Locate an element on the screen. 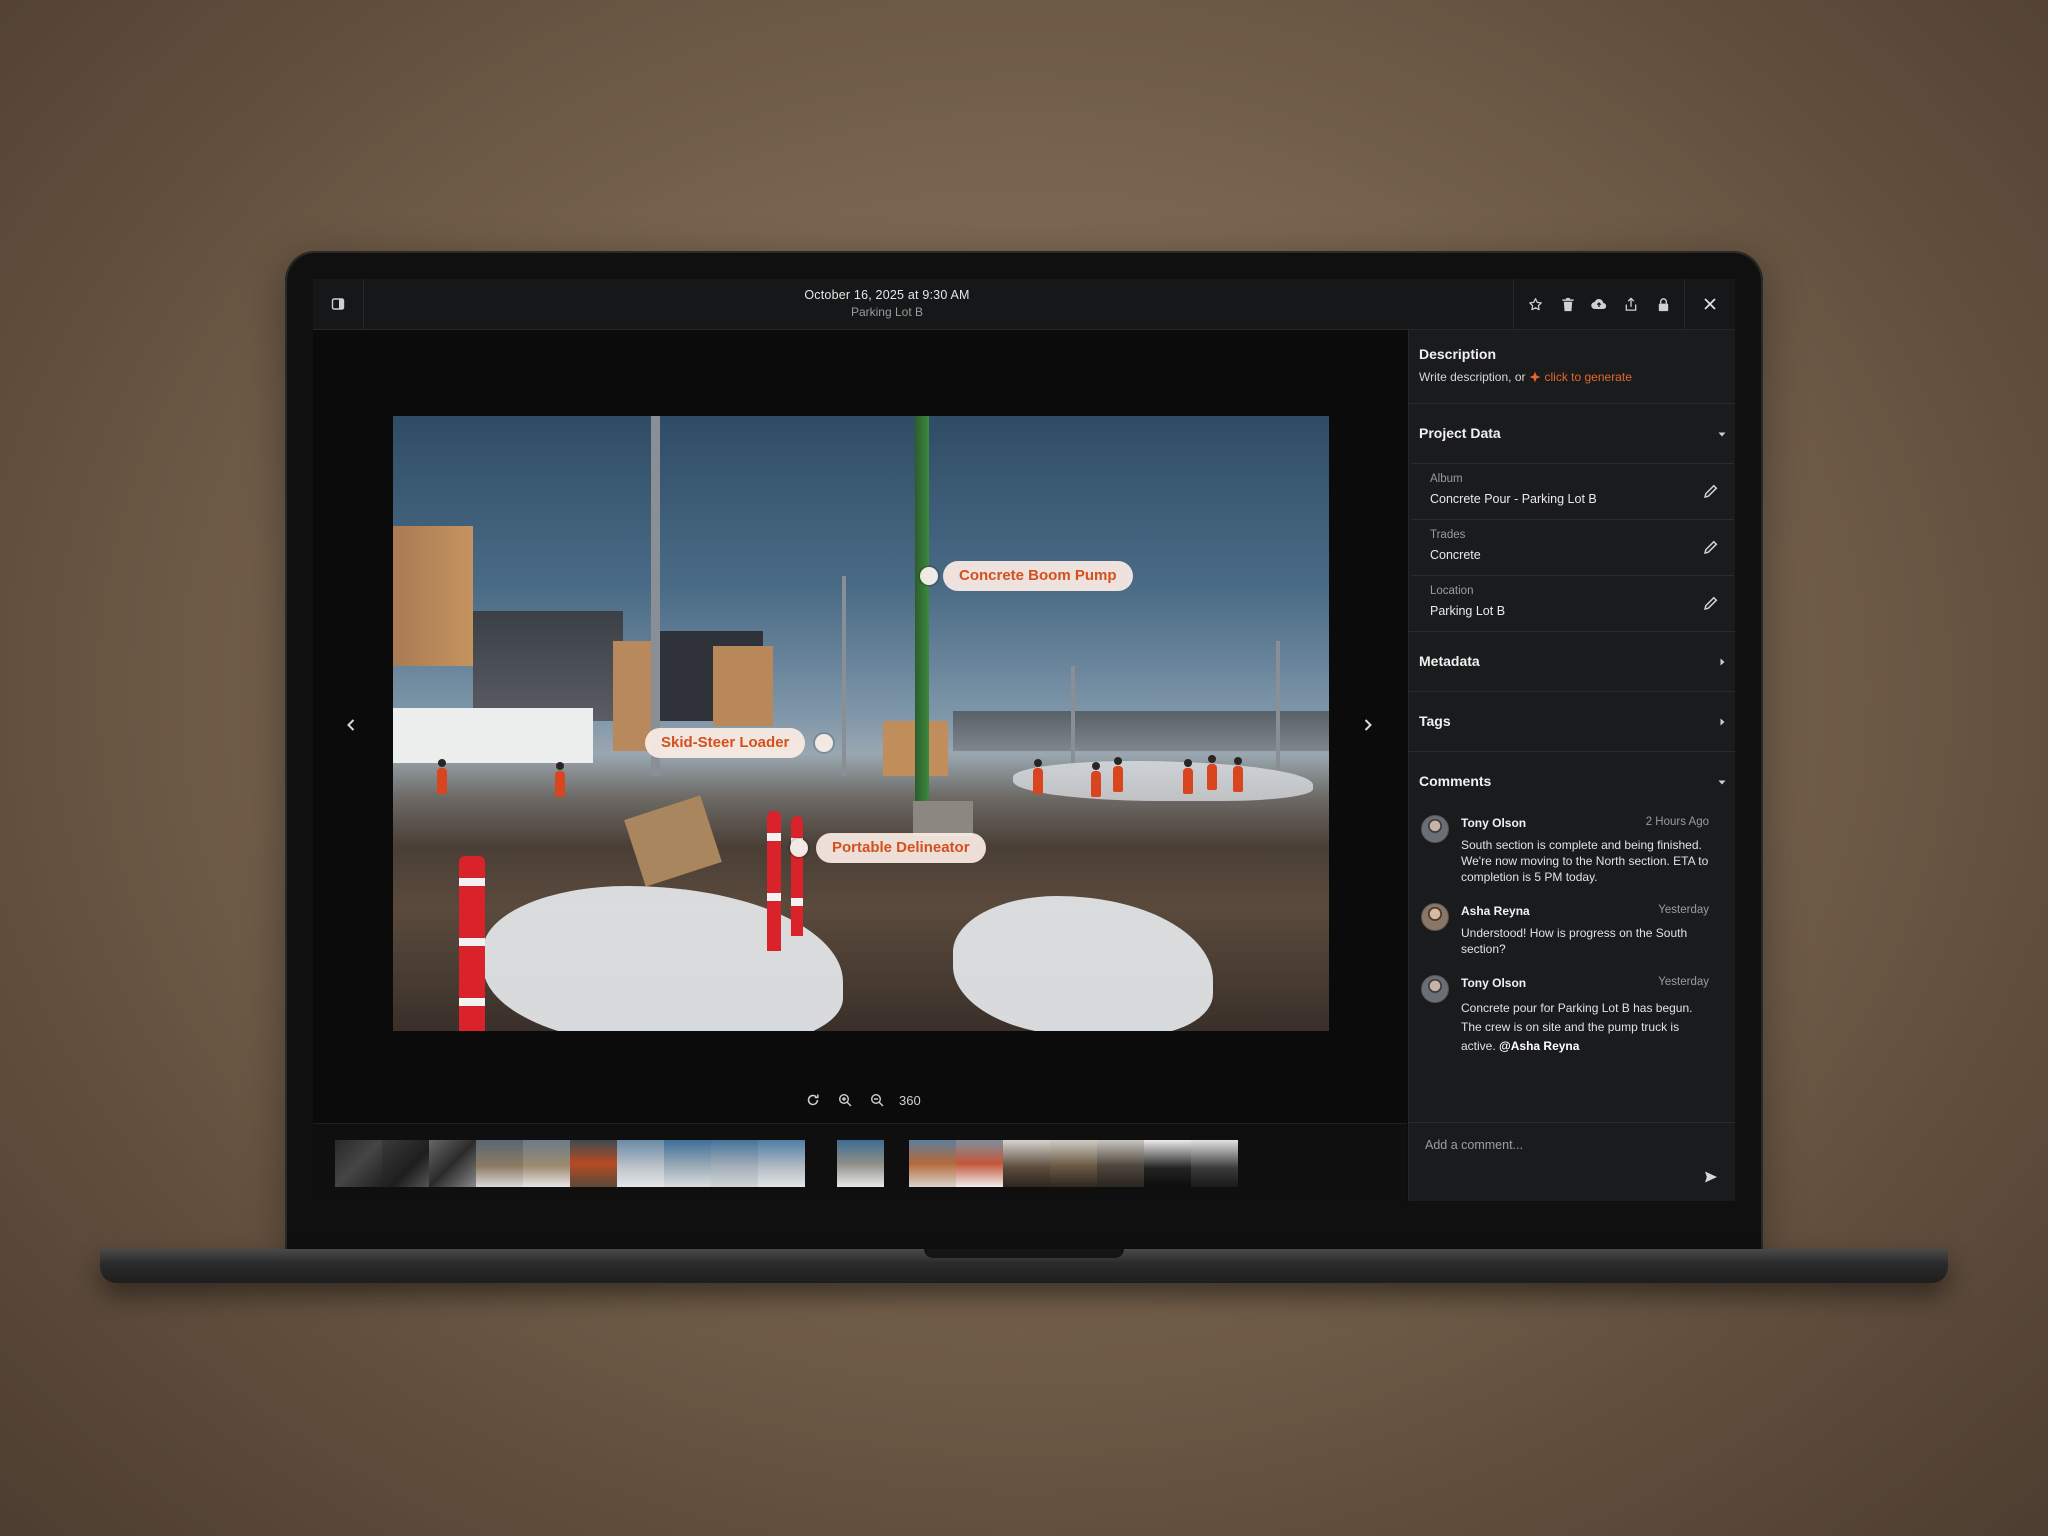 This screenshot has height=1536, width=2048. share-button is located at coordinates (1631, 304).